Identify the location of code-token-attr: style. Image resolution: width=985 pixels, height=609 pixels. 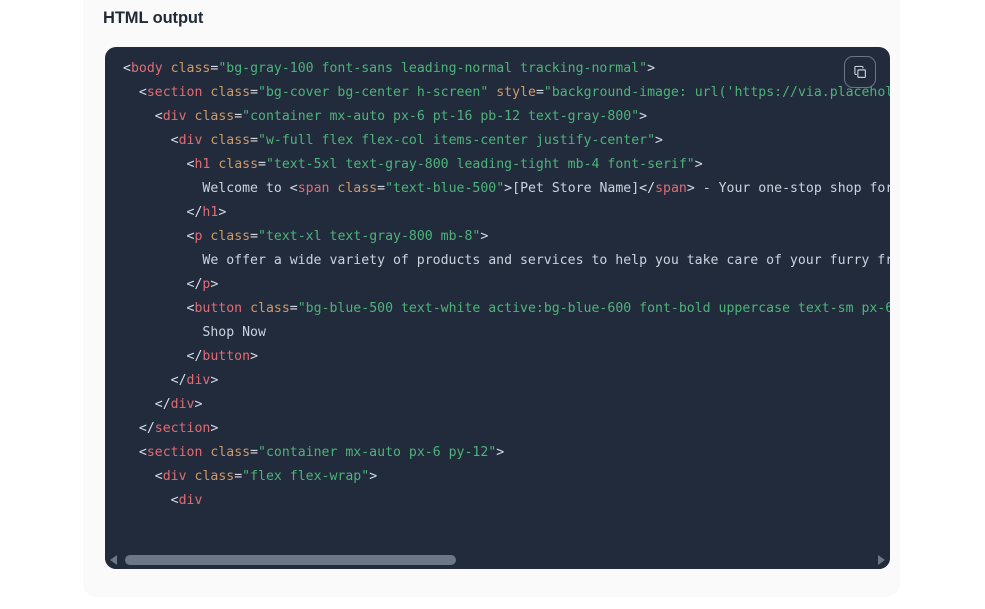
(516, 92).